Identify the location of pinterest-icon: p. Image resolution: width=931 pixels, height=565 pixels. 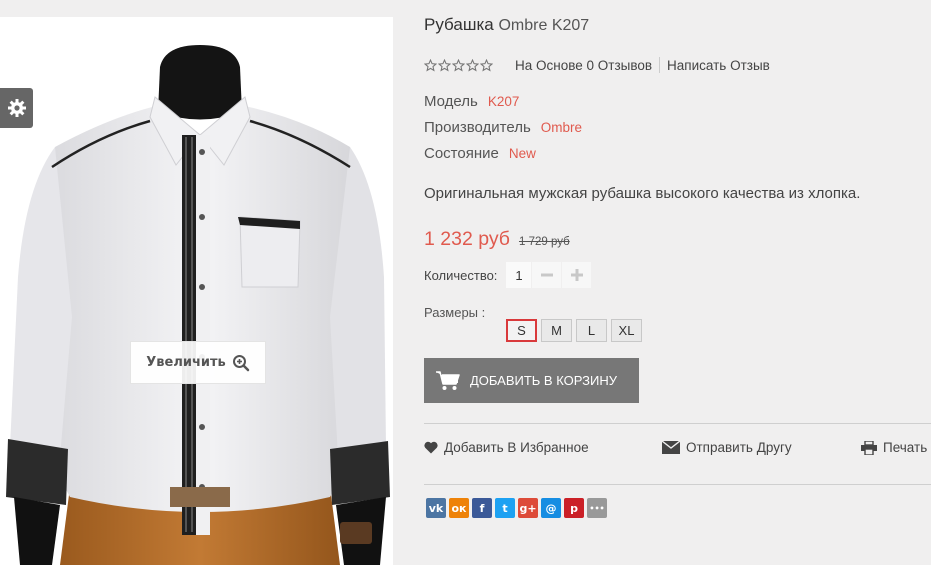
(574, 508).